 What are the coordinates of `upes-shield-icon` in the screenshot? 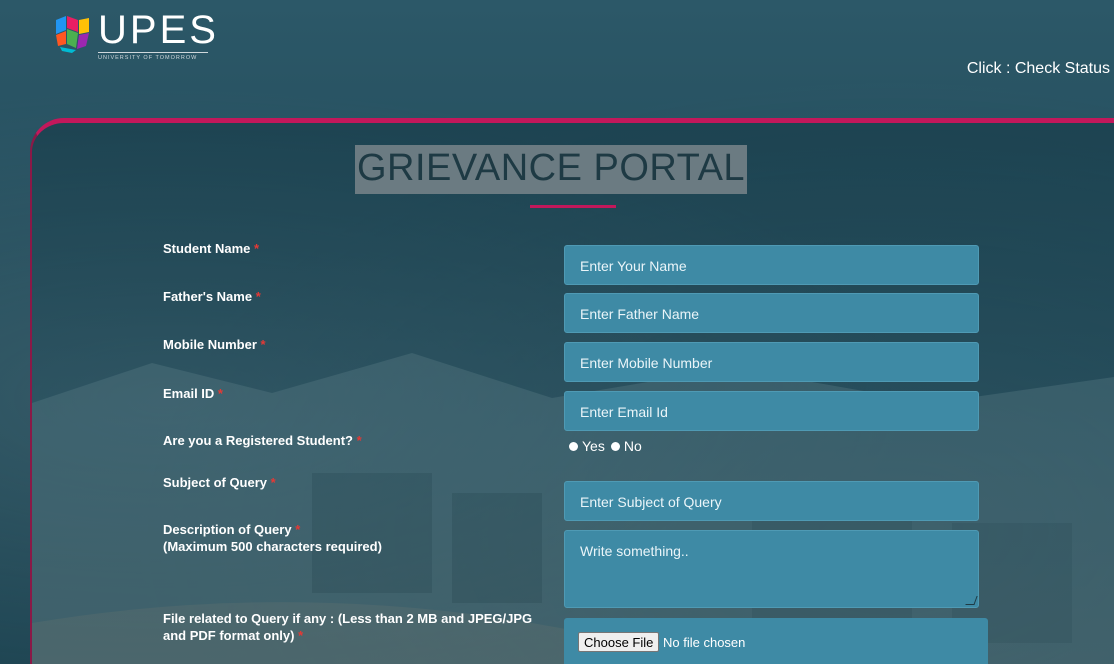 It's located at (72, 34).